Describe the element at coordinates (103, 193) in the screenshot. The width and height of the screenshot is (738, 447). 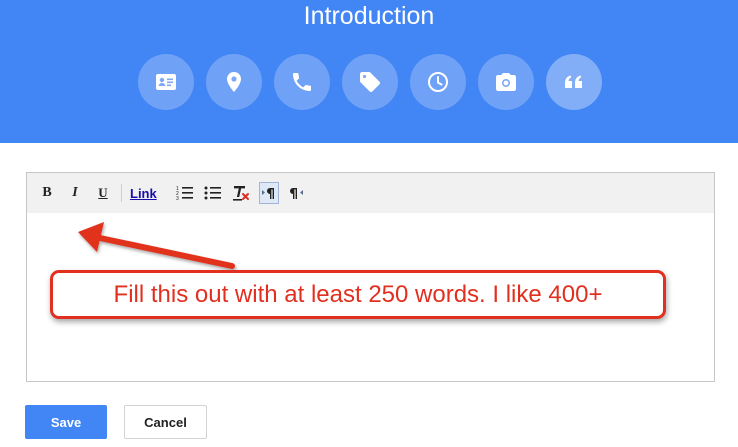
I see `underline-button: U` at that location.